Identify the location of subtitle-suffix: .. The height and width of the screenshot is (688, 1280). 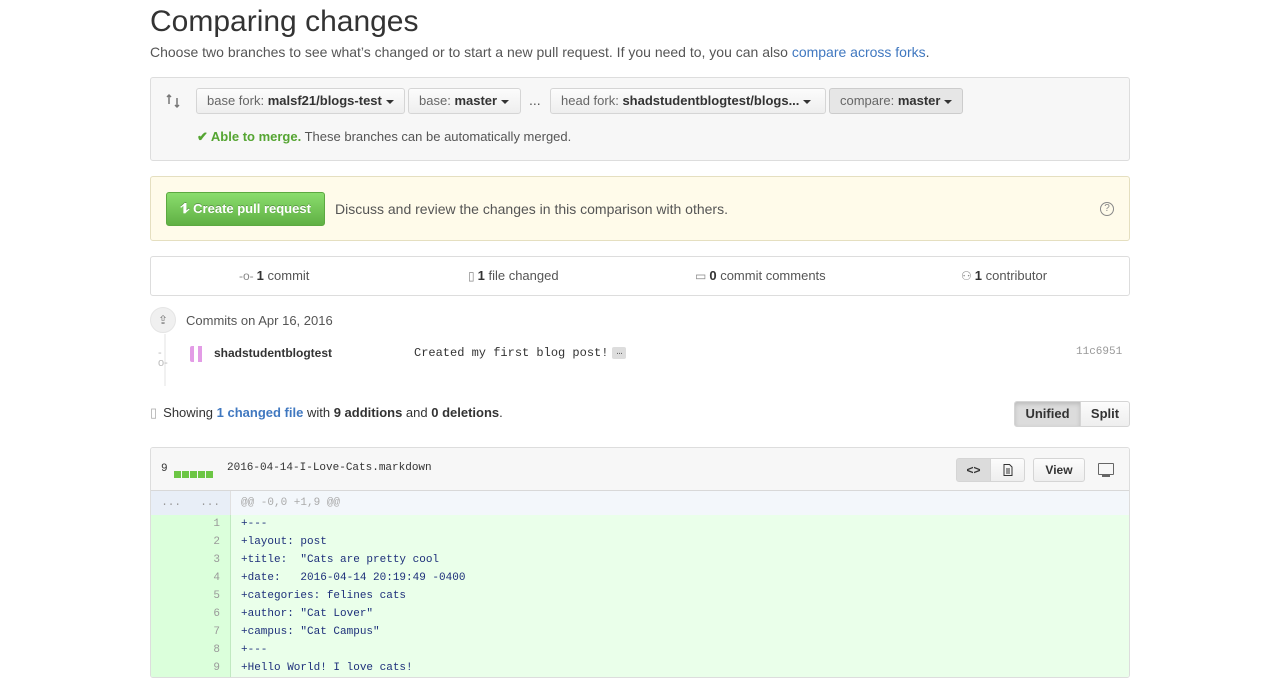
(927, 52).